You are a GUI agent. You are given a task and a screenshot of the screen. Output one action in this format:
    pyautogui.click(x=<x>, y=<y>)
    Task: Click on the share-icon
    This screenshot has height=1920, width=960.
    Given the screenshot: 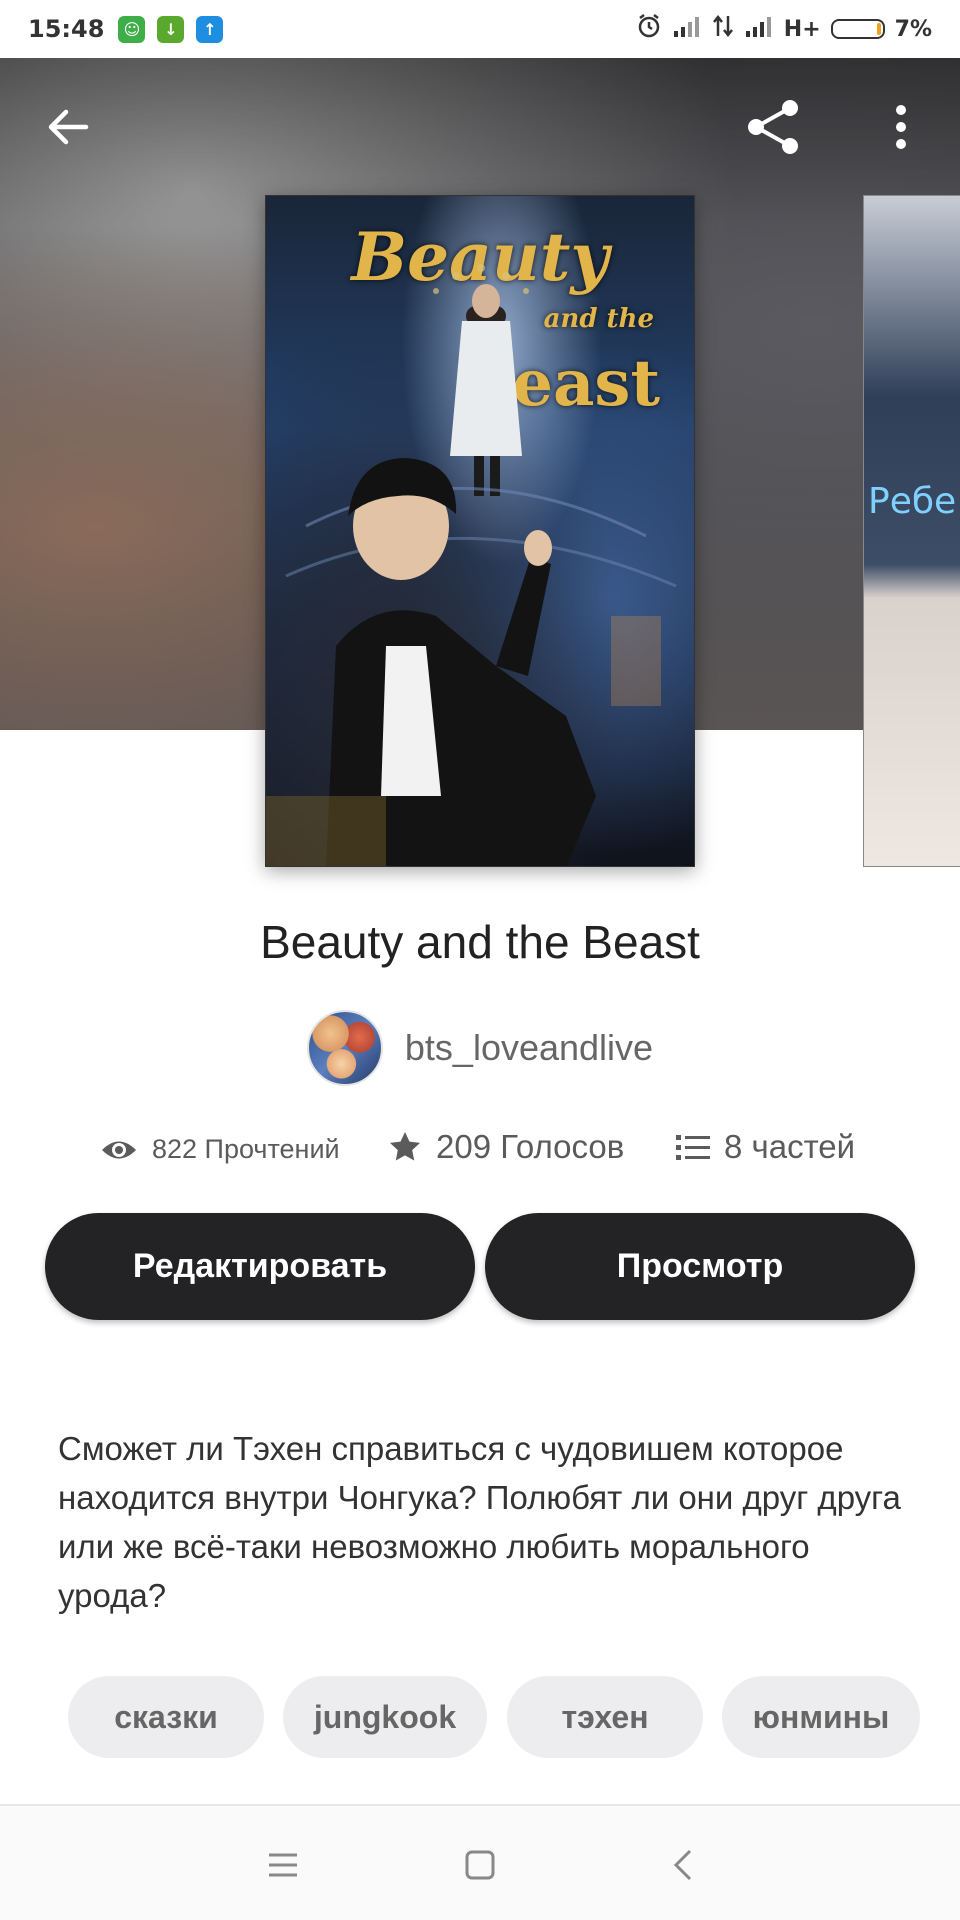 What is the action you would take?
    pyautogui.click(x=773, y=127)
    